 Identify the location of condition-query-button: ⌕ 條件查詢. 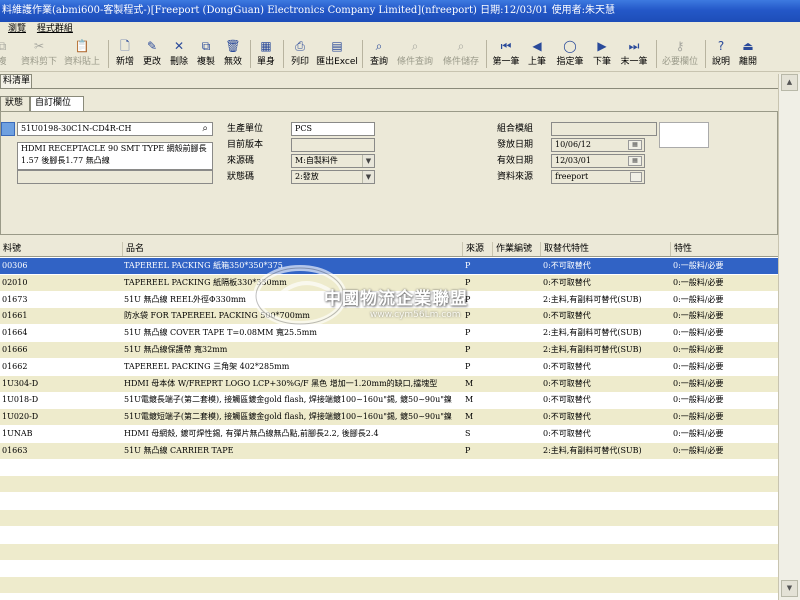
(415, 54).